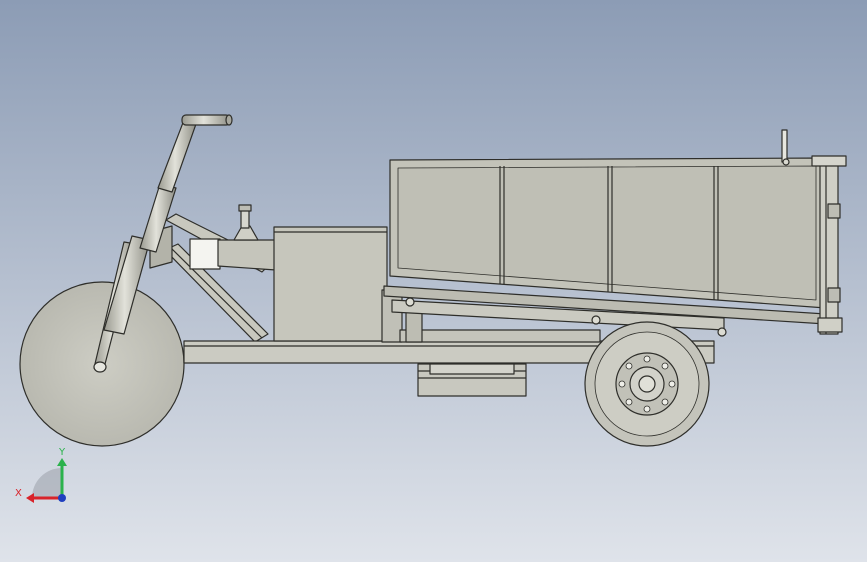  Describe the element at coordinates (647, 384) in the screenshot. I see `rear-wheel-axle` at that location.